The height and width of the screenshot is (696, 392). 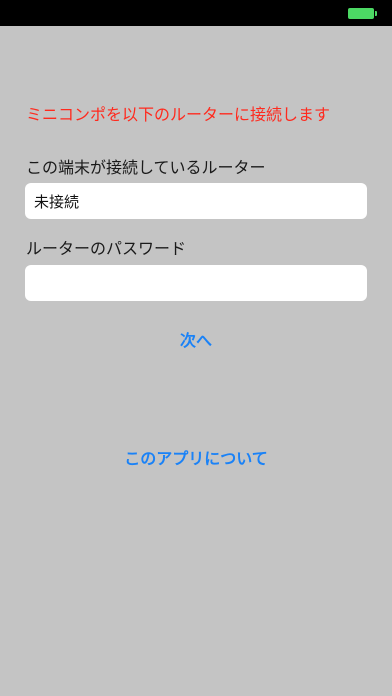 I want to click on router-label: この端末が接続しているルーター, so click(x=146, y=167).